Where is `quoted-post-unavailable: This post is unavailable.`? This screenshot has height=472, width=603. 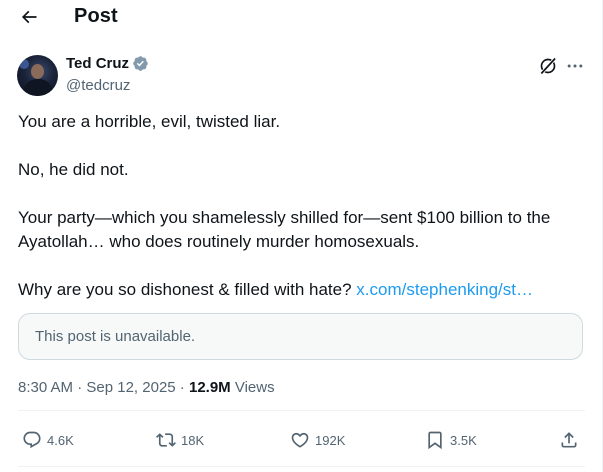 quoted-post-unavailable: This post is unavailable. is located at coordinates (300, 336).